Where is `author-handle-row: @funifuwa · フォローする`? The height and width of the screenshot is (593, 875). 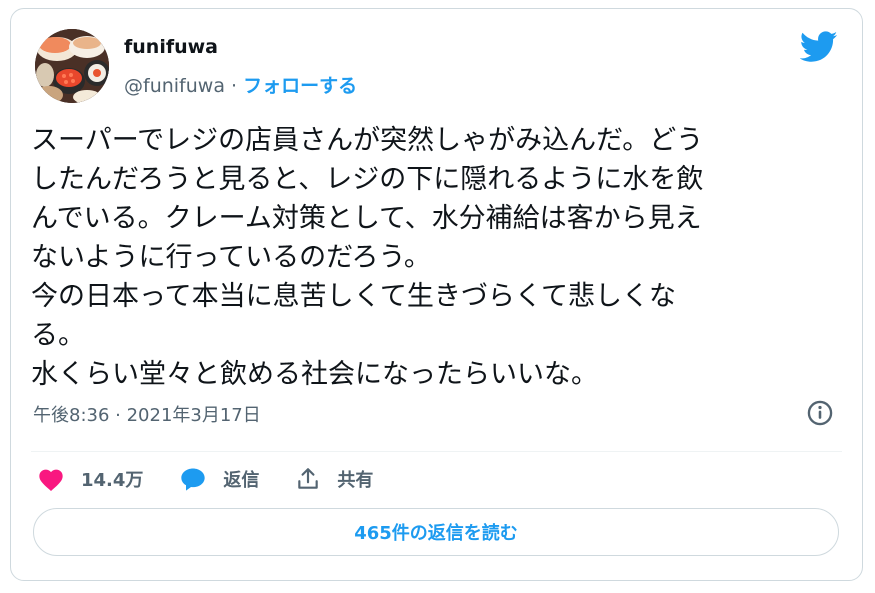 author-handle-row: @funifuwa · フォローする is located at coordinates (240, 84).